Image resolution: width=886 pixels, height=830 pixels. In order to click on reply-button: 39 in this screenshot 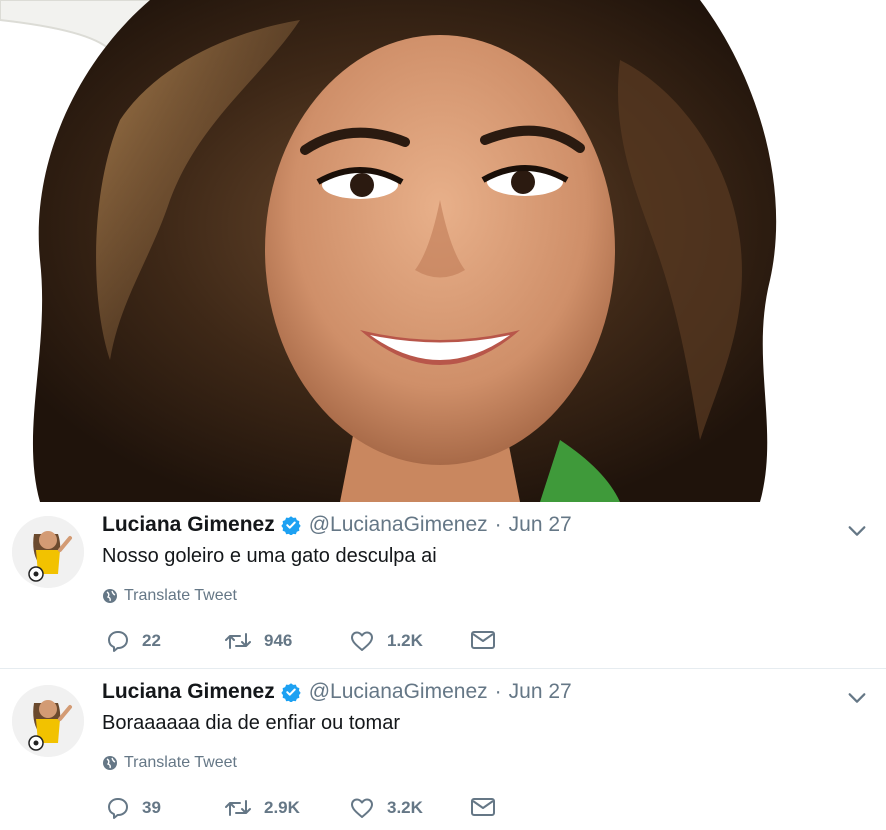, I will do `click(133, 808)`.